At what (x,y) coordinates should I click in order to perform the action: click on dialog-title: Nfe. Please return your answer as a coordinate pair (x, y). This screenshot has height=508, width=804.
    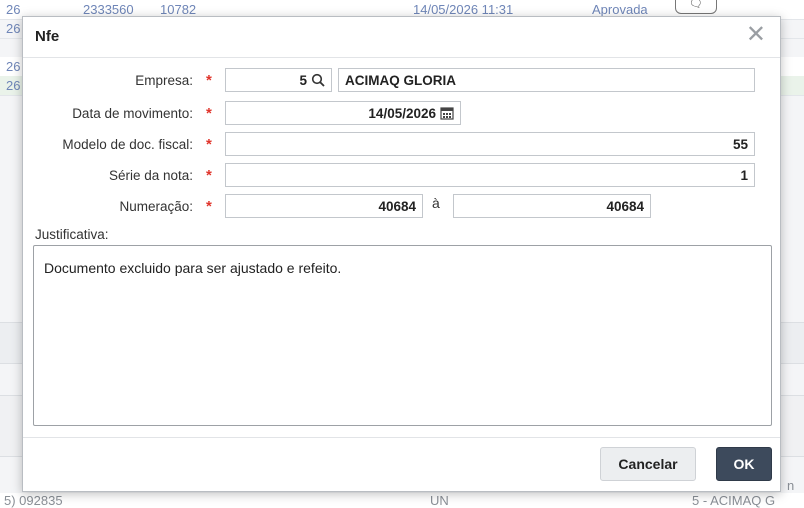
    Looking at the image, I should click on (47, 36).